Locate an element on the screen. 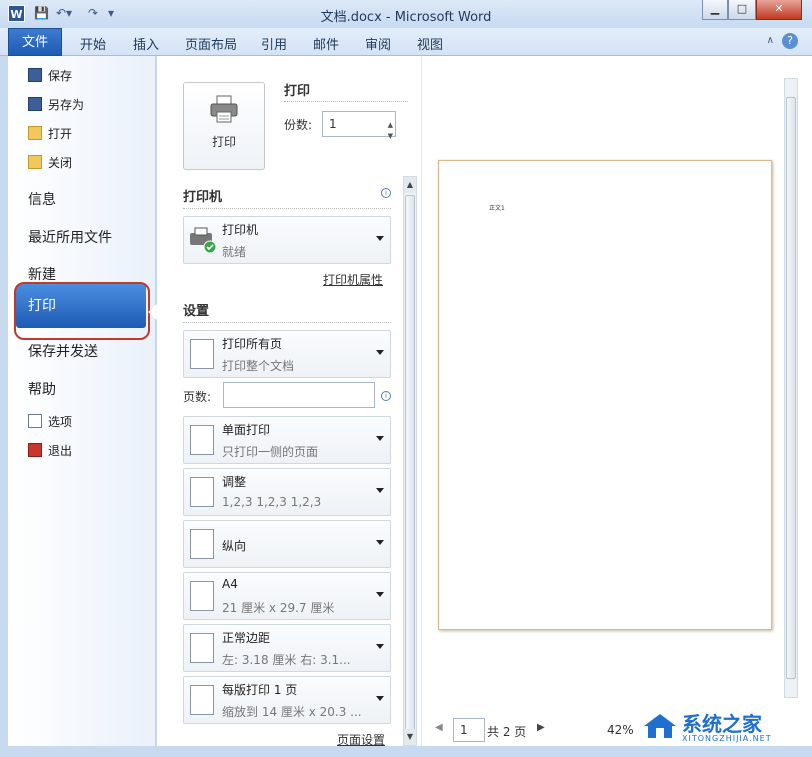 The height and width of the screenshot is (757, 812). options-icon is located at coordinates (35, 421).